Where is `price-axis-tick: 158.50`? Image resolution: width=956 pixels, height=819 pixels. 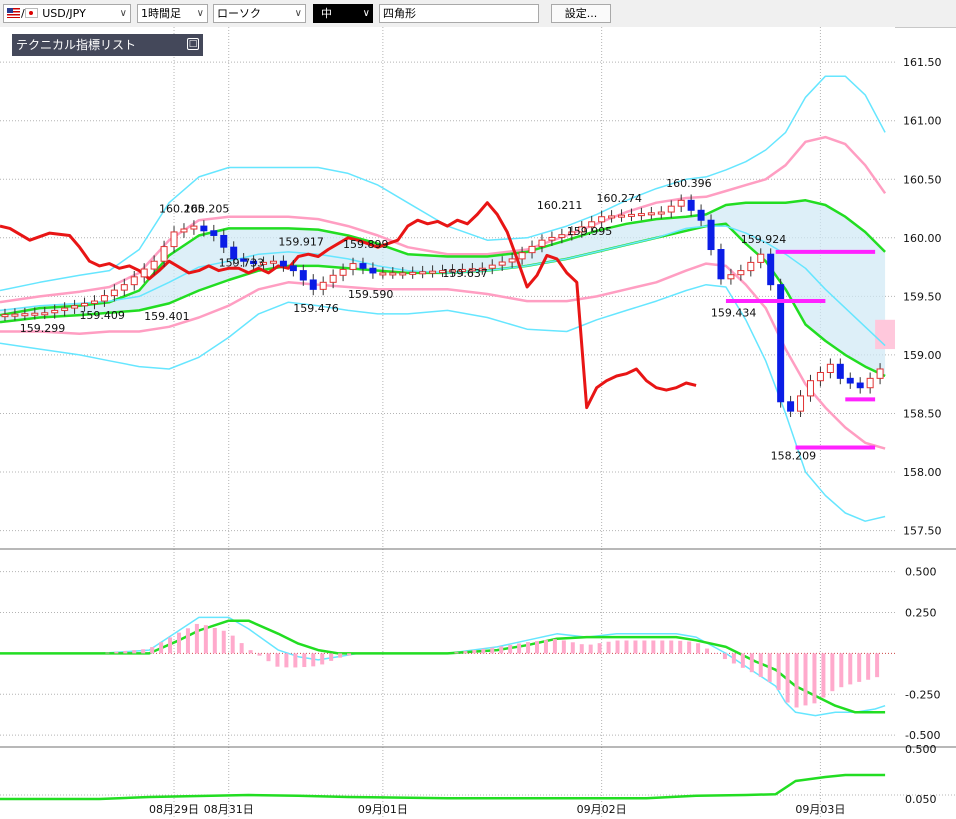
price-axis-tick: 158.50 is located at coordinates (922, 413).